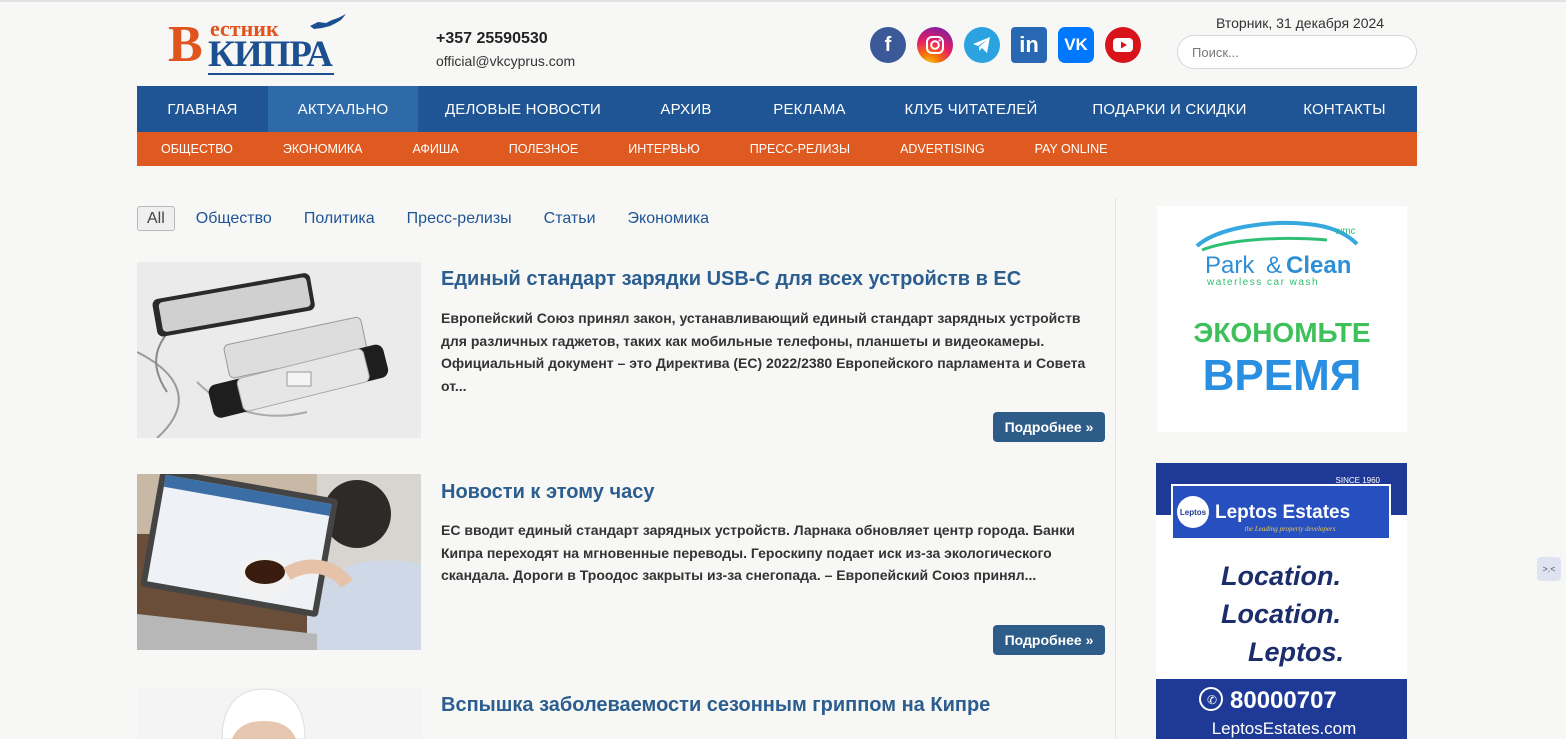 The height and width of the screenshot is (739, 1566). I want to click on subnav-item-press-releases: ПРЕСС-РЕЛИЗЫ, so click(800, 149).